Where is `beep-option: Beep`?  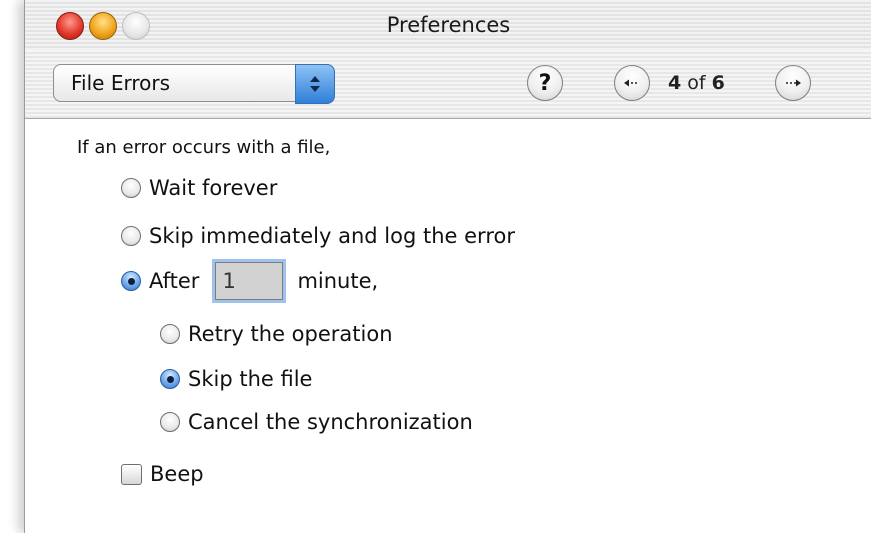 beep-option: Beep is located at coordinates (162, 474).